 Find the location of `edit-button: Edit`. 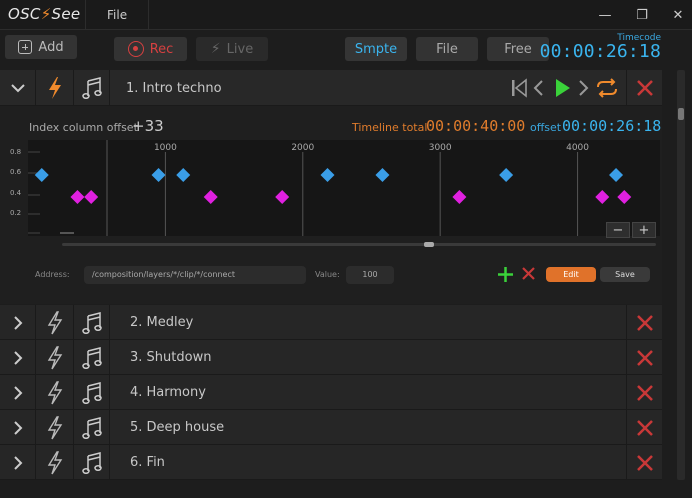

edit-button: Edit is located at coordinates (571, 274).